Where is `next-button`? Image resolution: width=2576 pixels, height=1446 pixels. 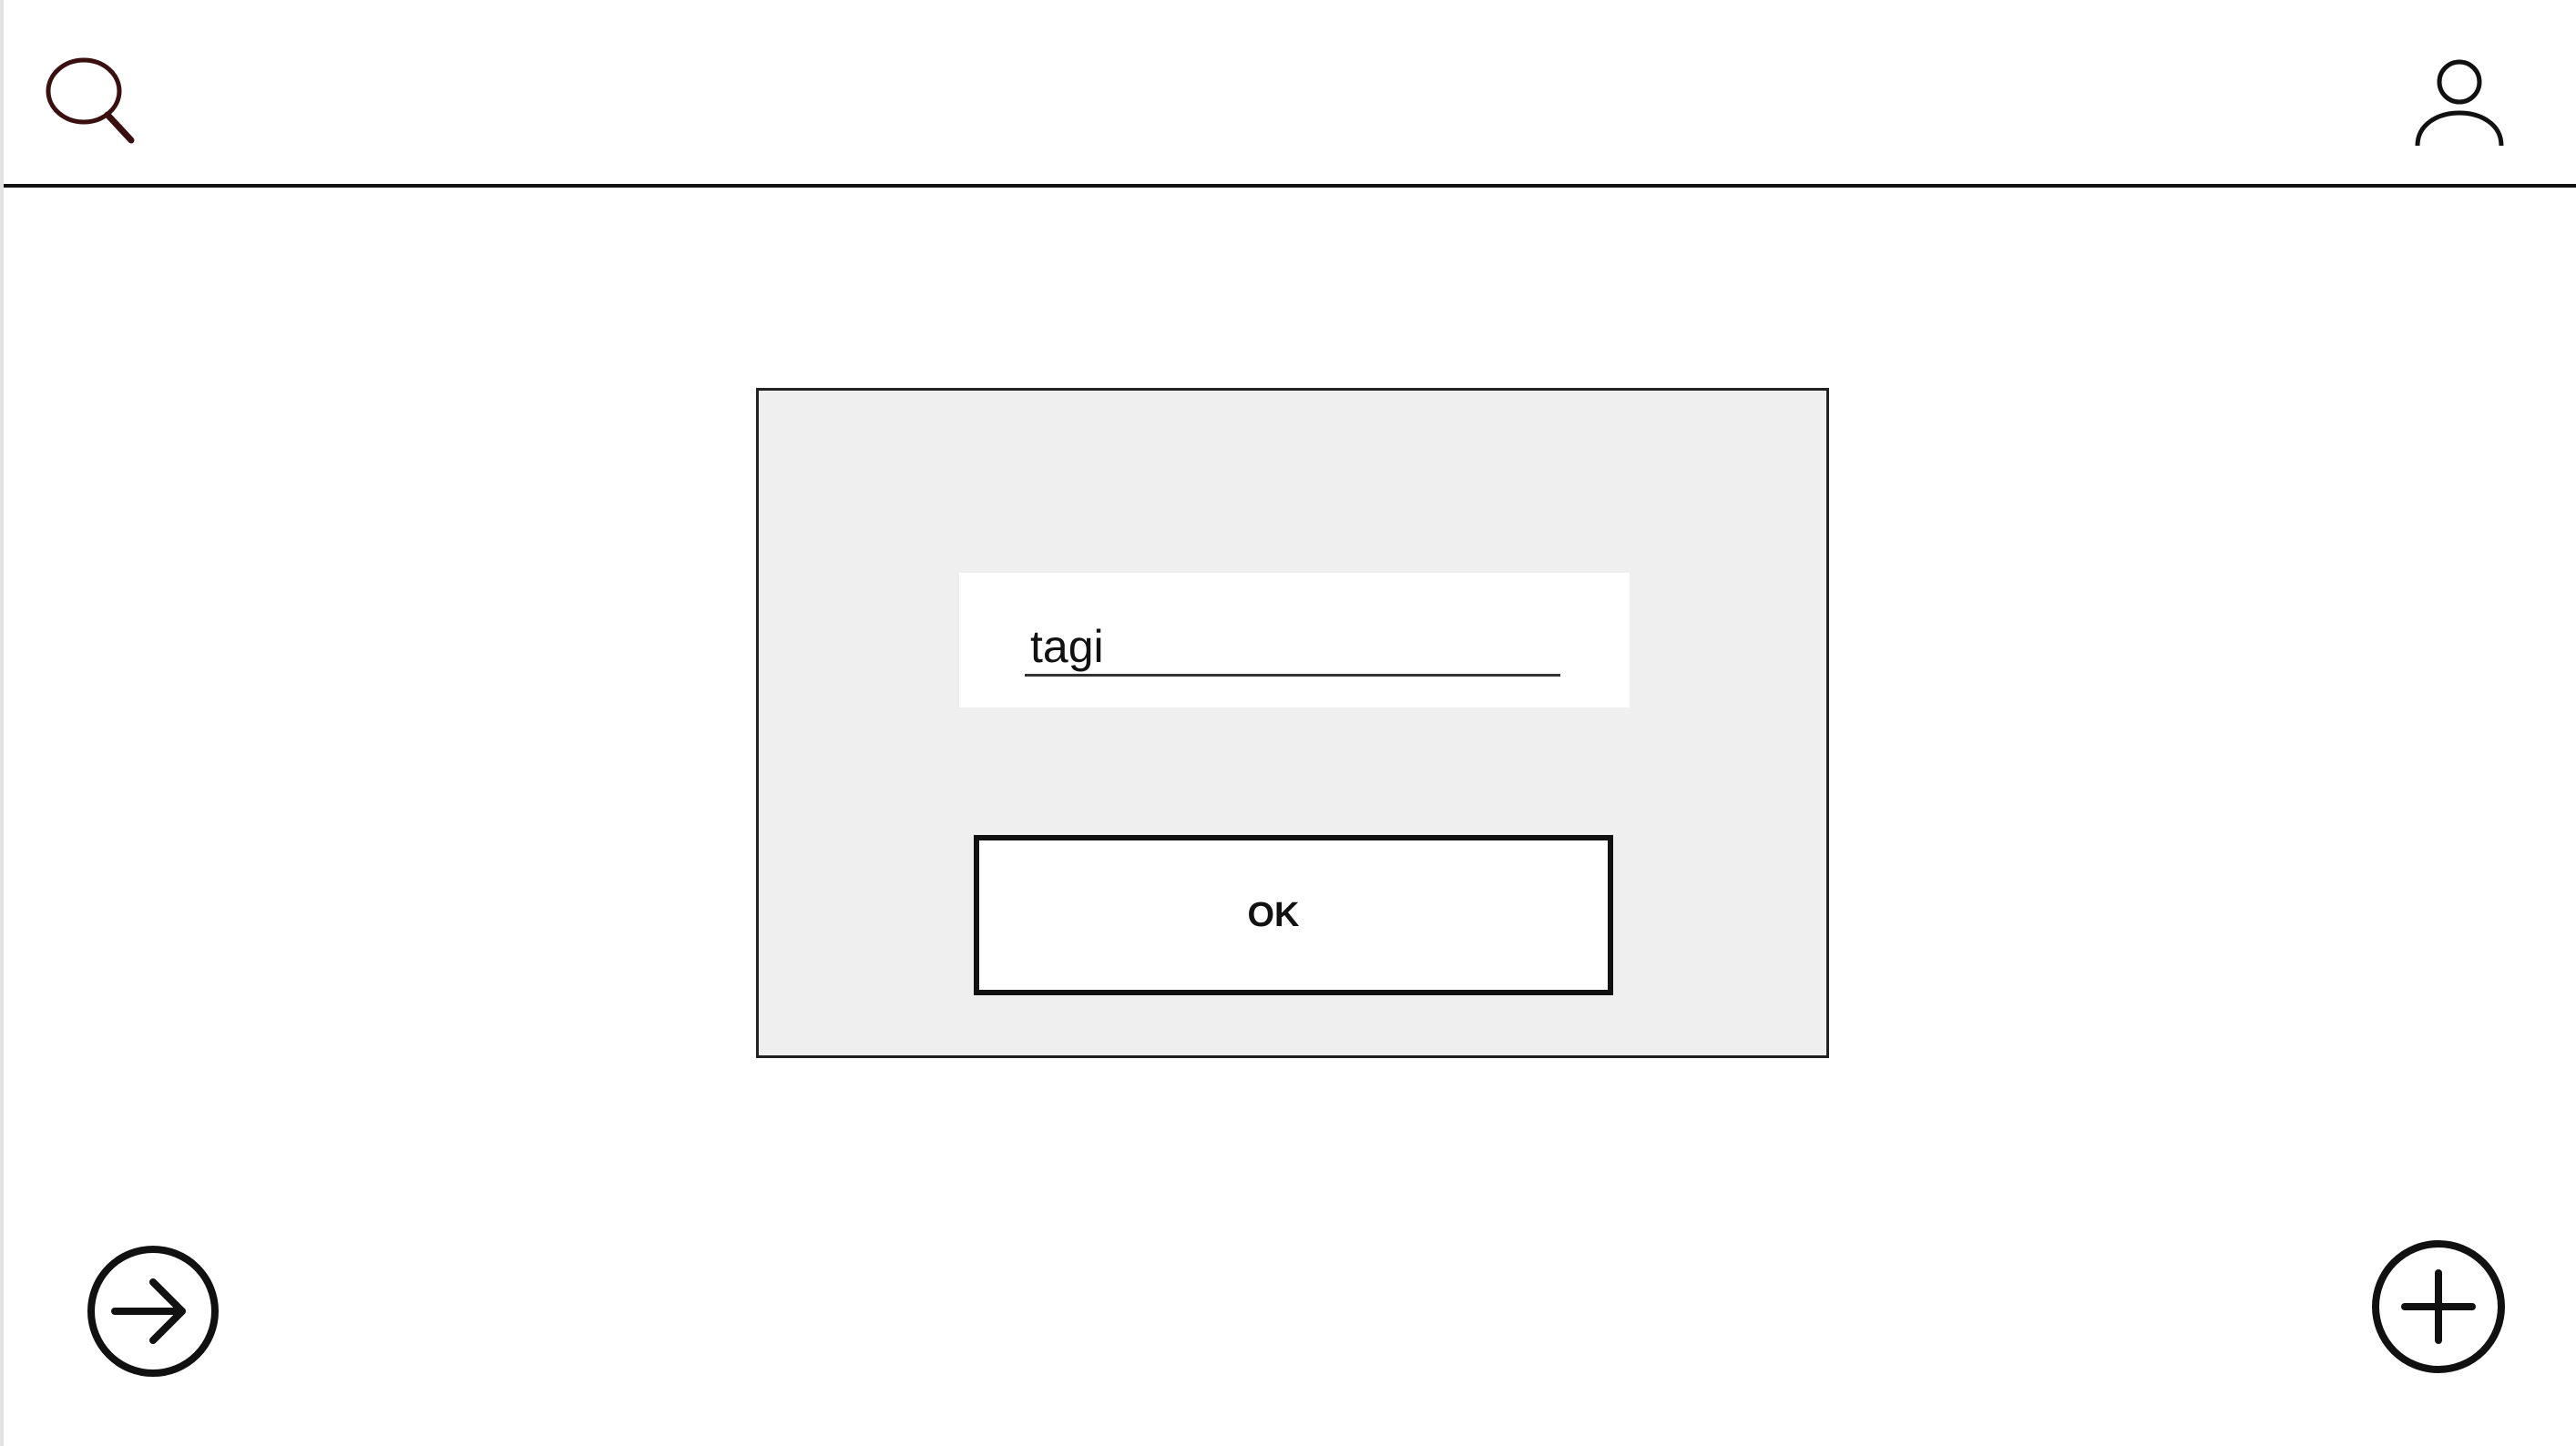
next-button is located at coordinates (153, 1311).